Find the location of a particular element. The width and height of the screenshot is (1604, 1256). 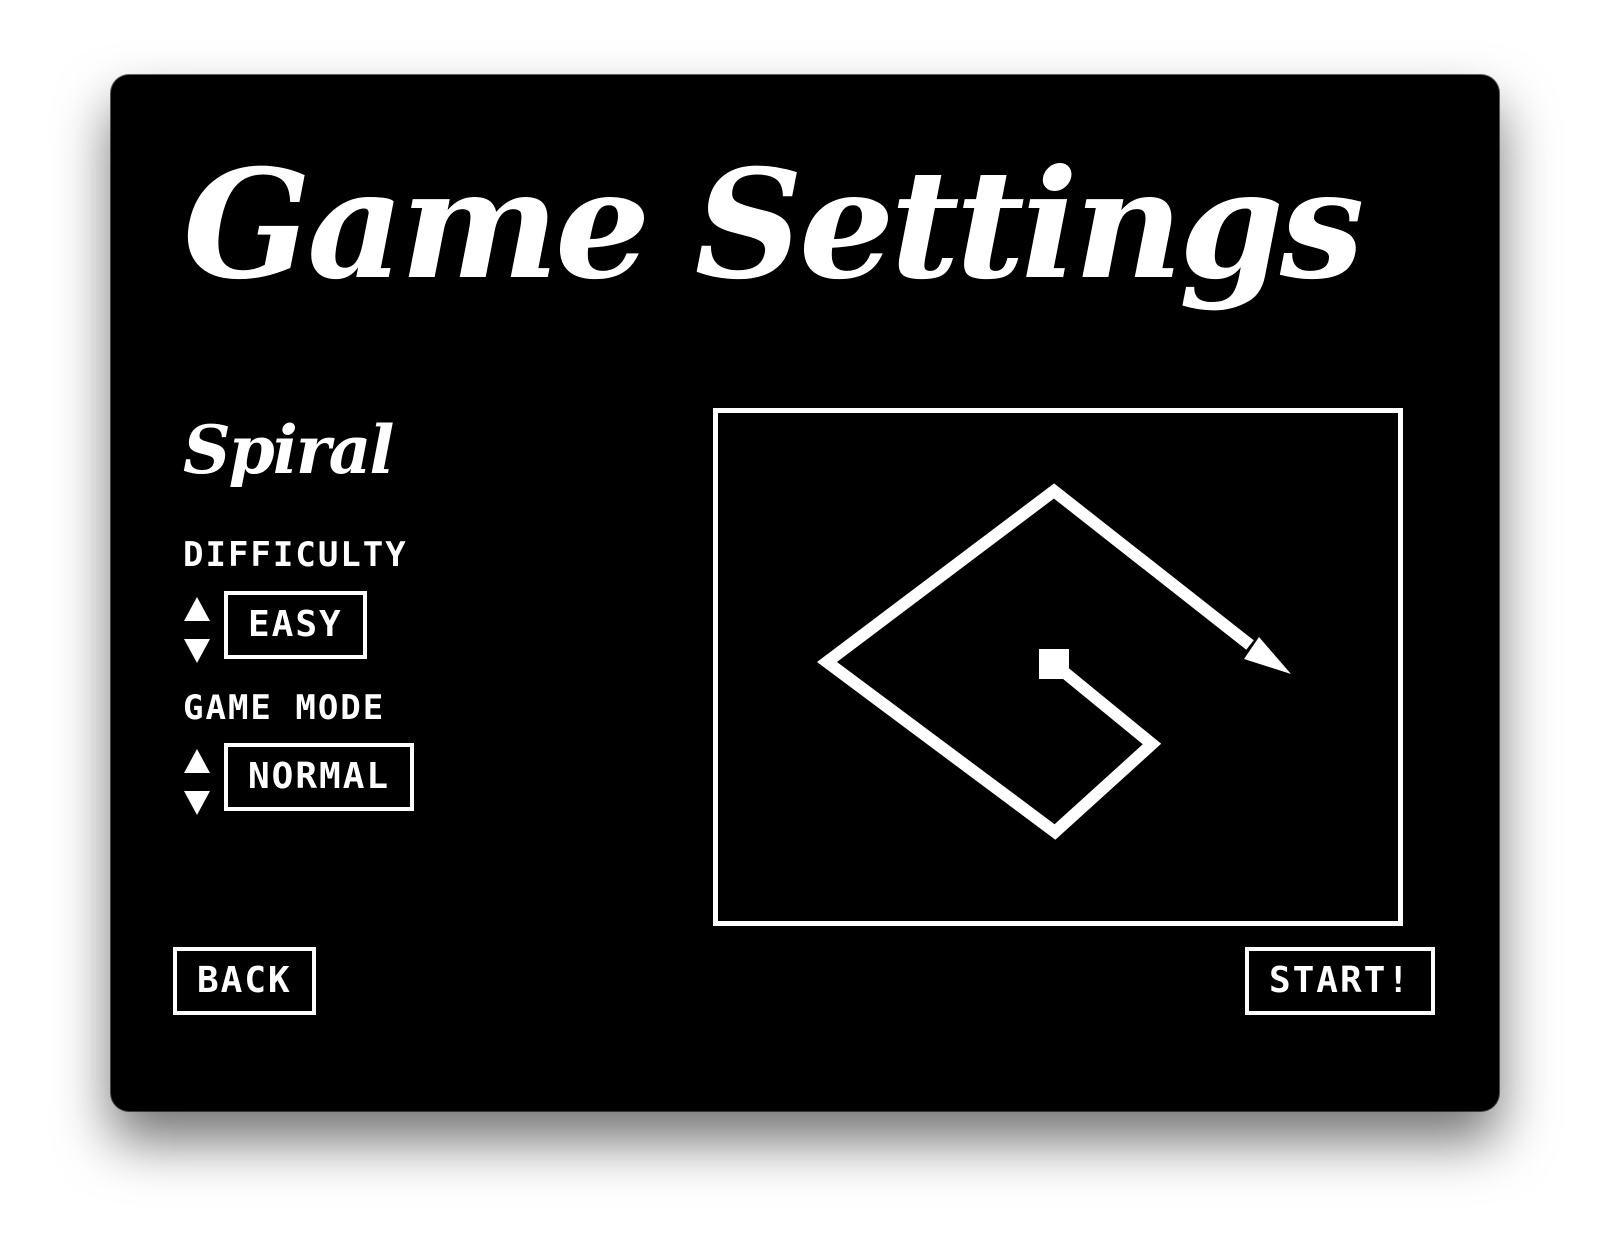

game-mode-stepper is located at coordinates (197, 782).